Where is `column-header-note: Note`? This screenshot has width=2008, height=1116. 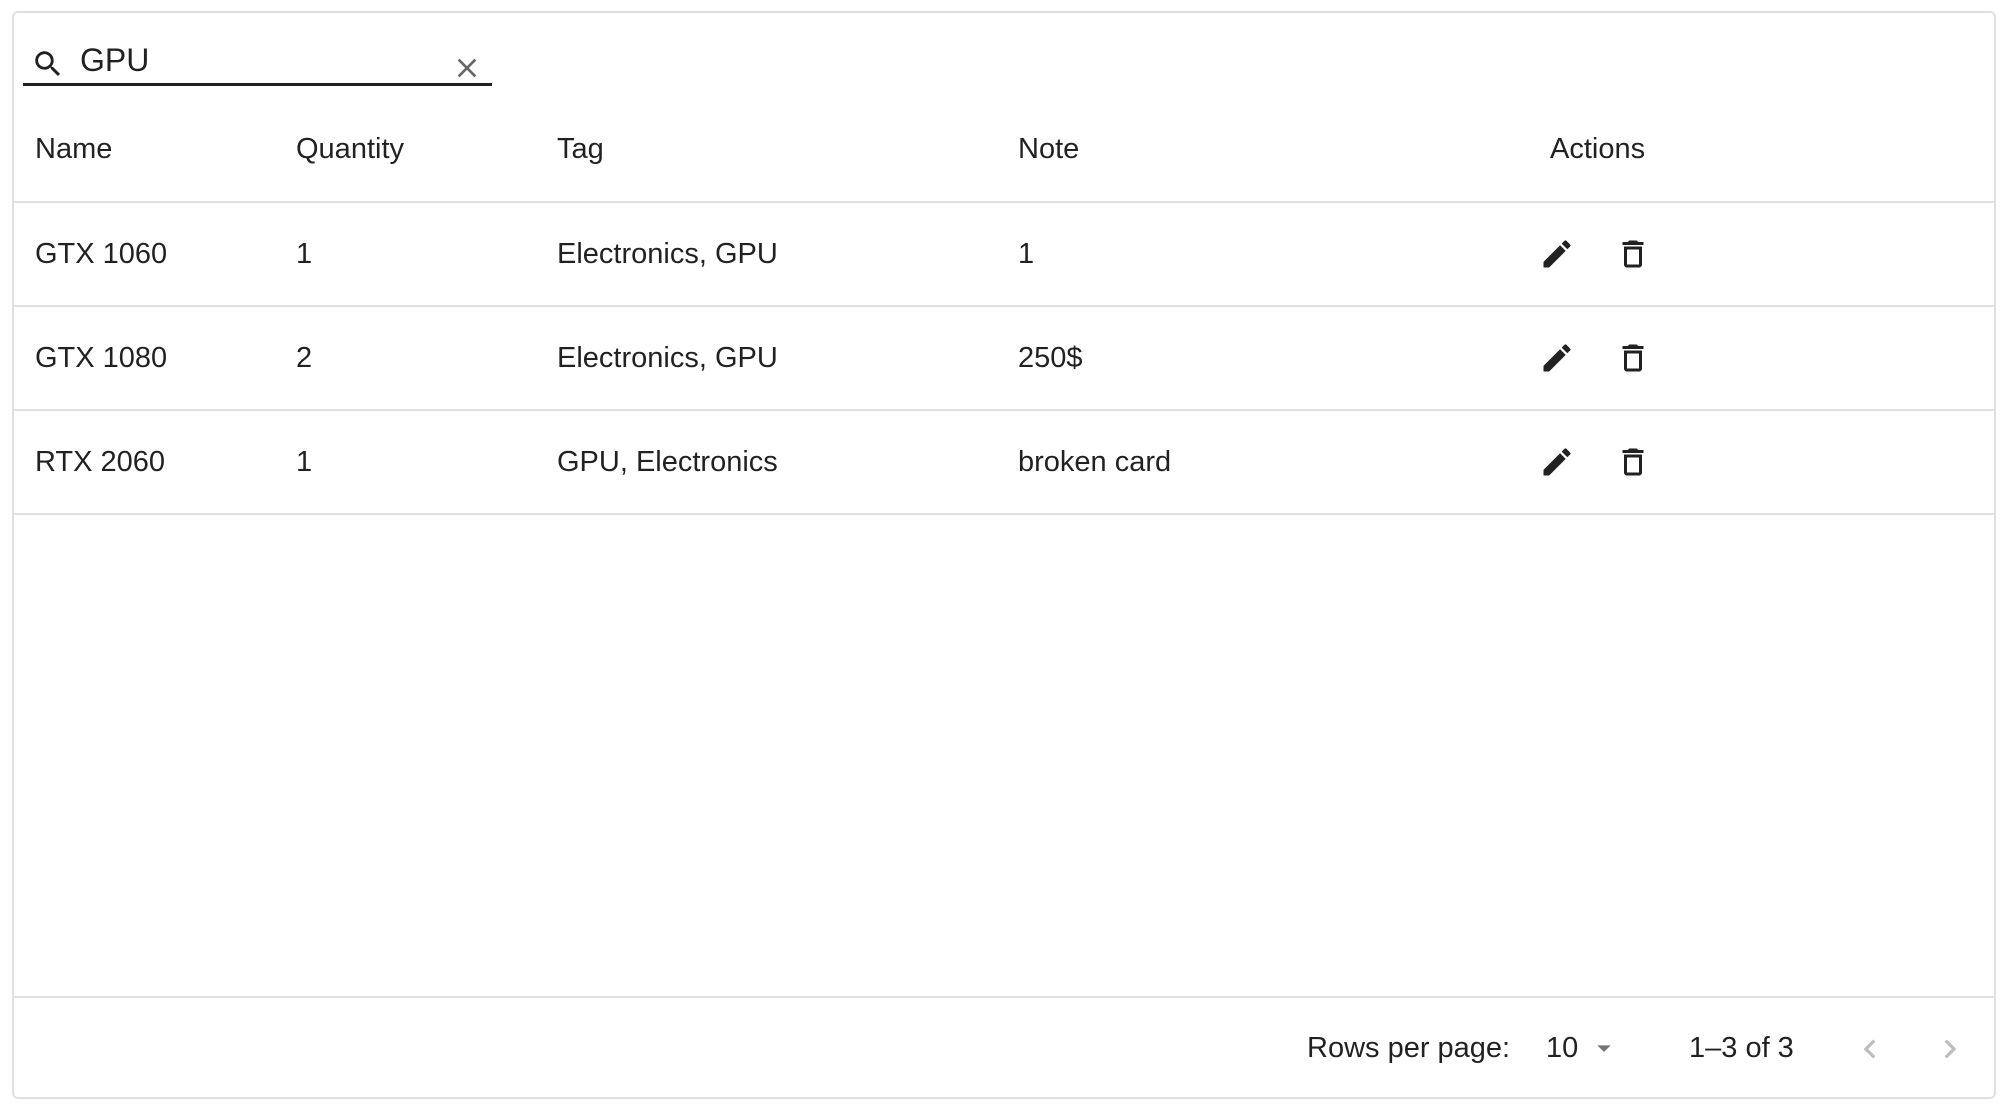
column-header-note: Note is located at coordinates (1048, 149).